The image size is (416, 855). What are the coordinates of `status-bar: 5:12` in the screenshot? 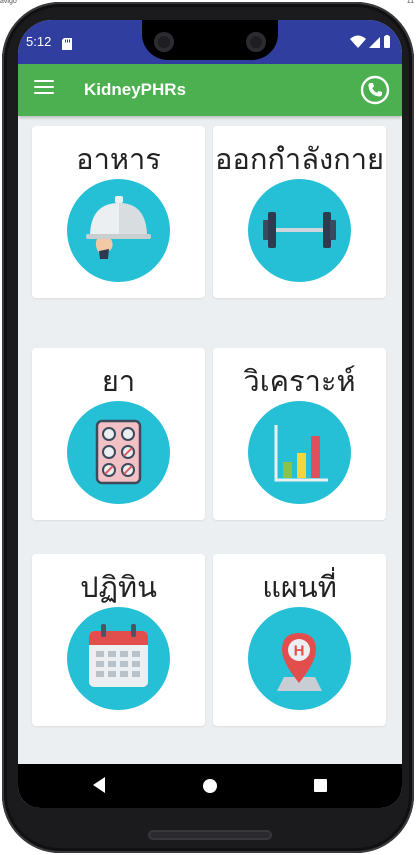 It's located at (210, 42).